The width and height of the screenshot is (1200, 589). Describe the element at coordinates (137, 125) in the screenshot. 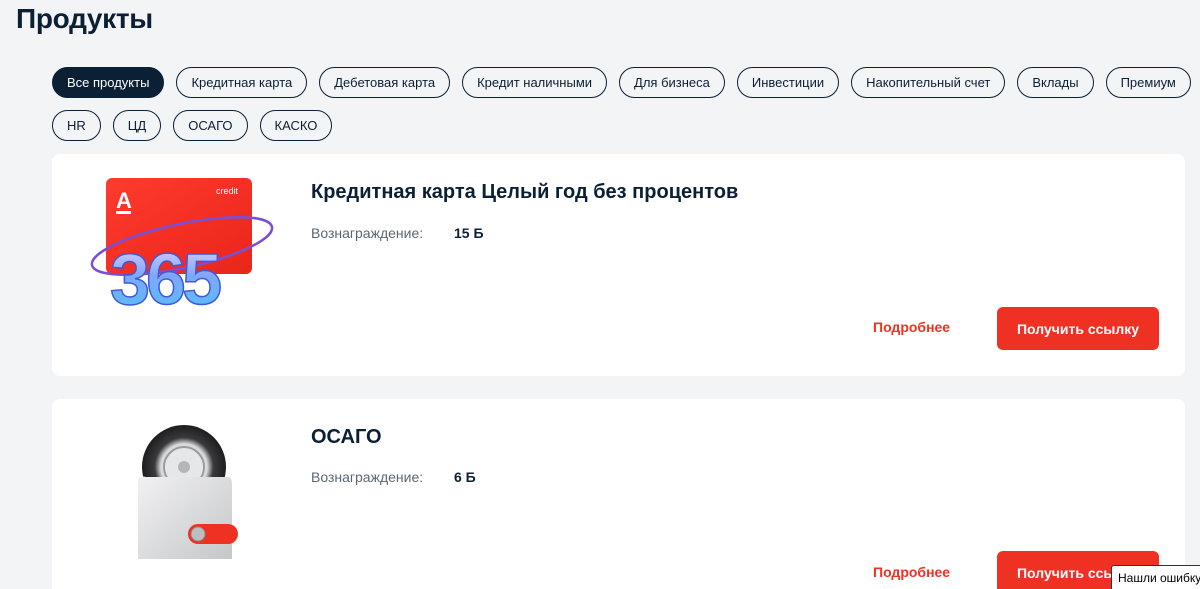

I see `filter-chip-cd: ЦД` at that location.